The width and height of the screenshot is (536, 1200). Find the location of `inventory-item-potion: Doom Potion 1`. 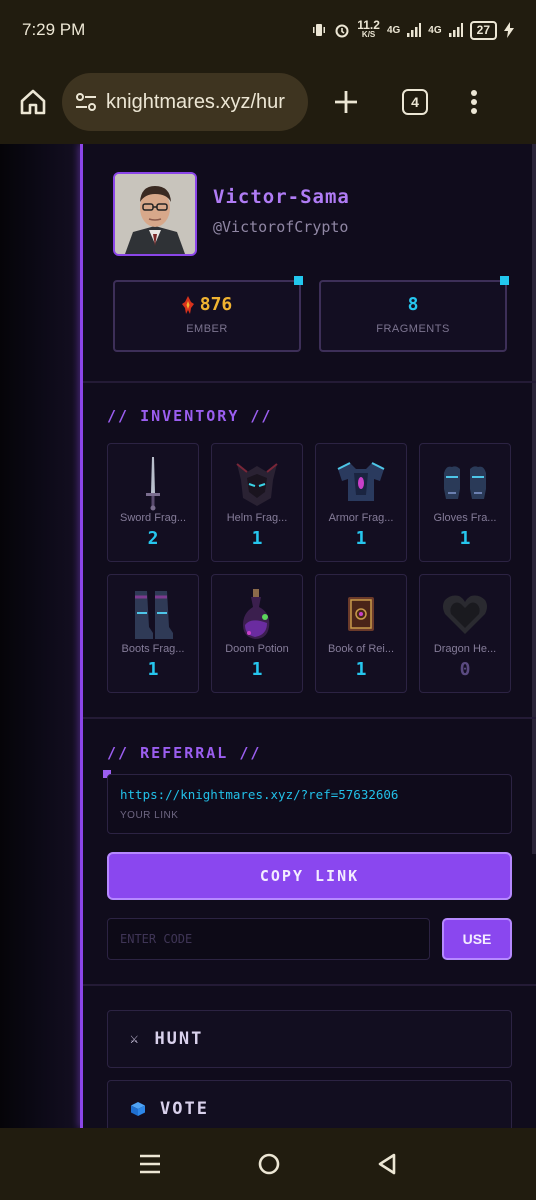

inventory-item-potion: Doom Potion 1 is located at coordinates (257, 633).